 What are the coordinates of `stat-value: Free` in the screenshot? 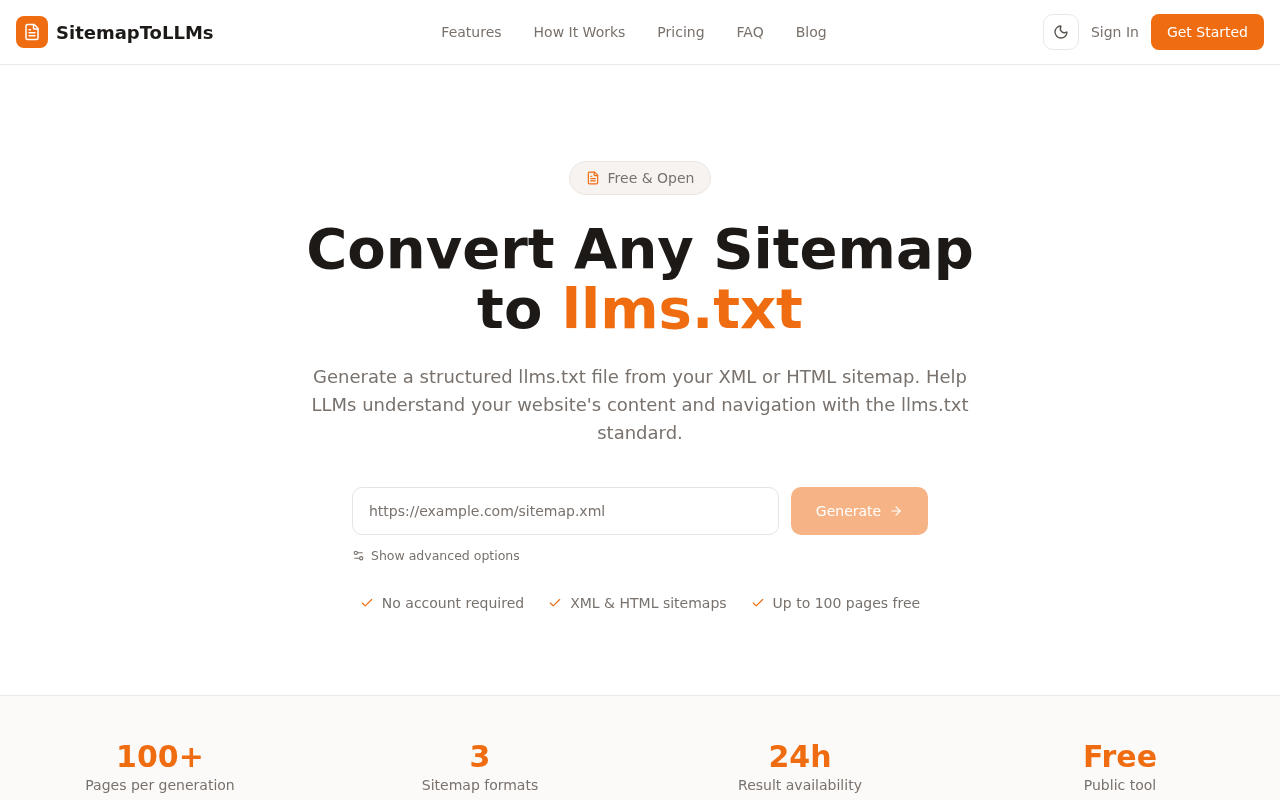 It's located at (1120, 757).